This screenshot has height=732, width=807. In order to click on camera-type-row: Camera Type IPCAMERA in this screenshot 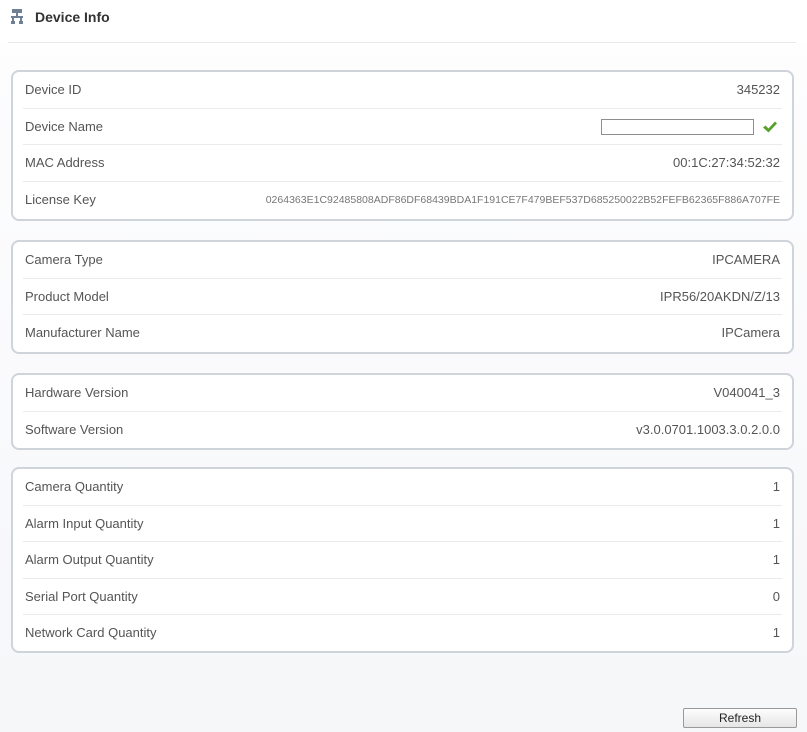, I will do `click(402, 260)`.